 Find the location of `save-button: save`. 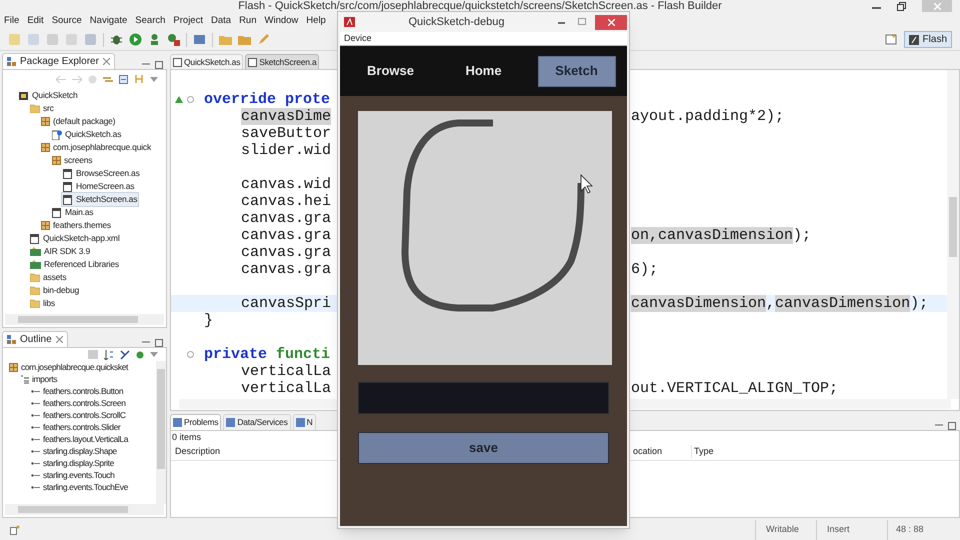

save-button: save is located at coordinates (483, 448).